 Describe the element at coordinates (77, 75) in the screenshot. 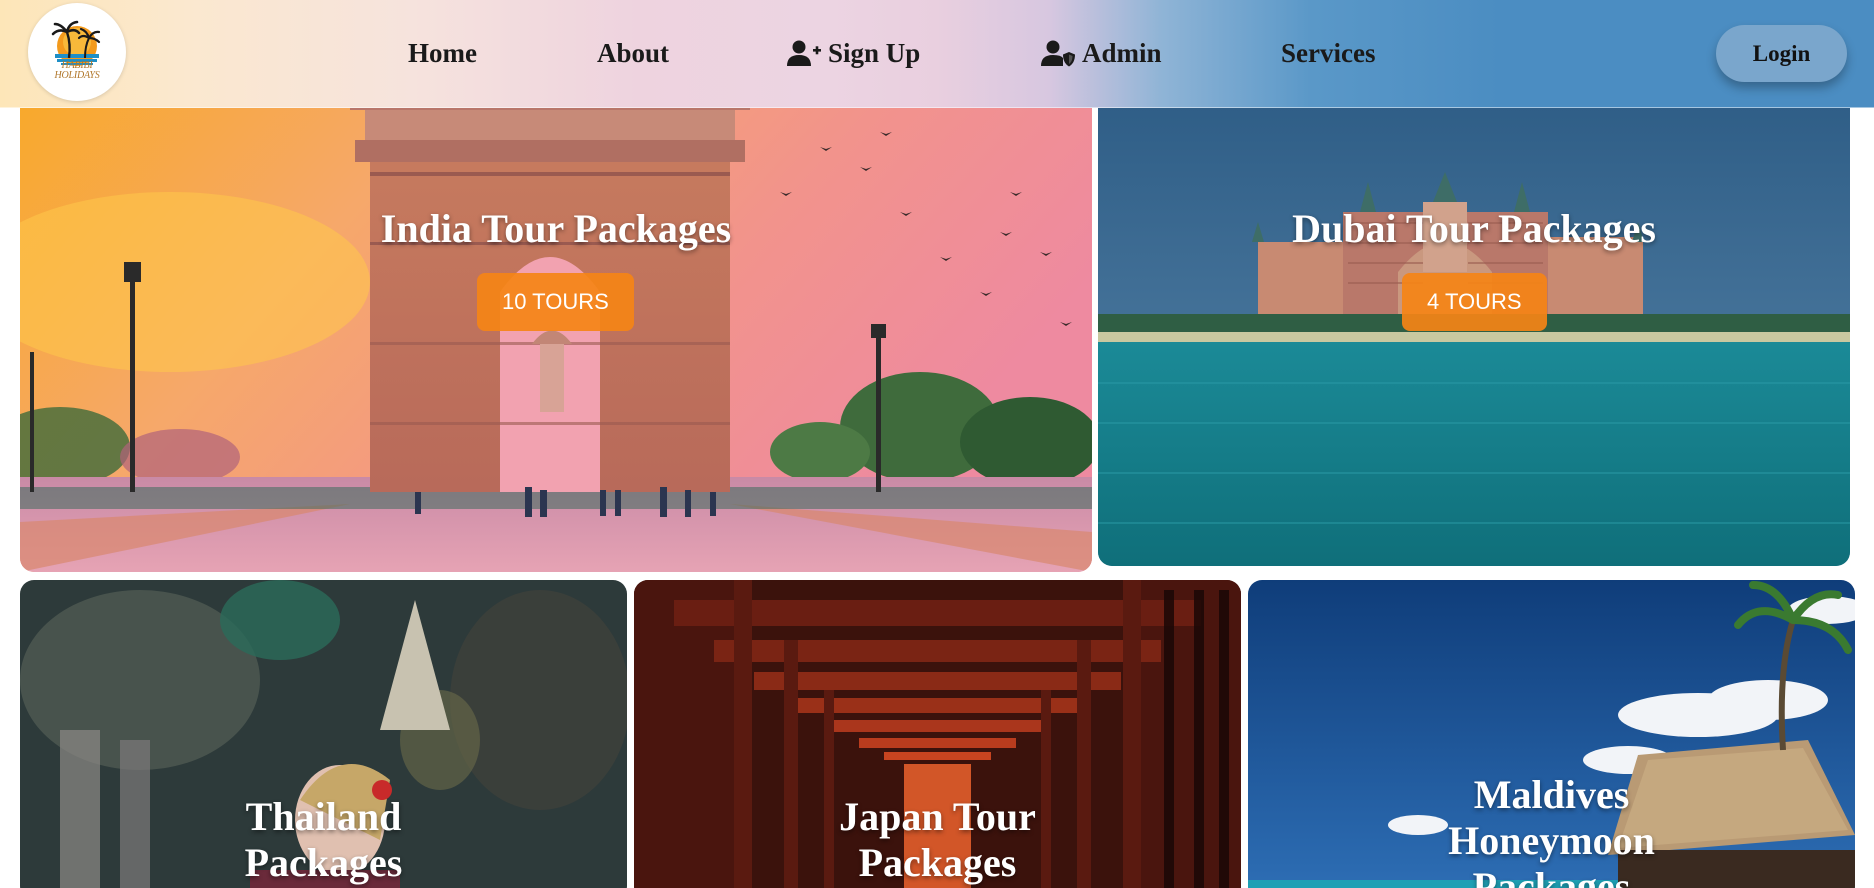

I see `brand-logo-line2: HOLIDAYS` at that location.